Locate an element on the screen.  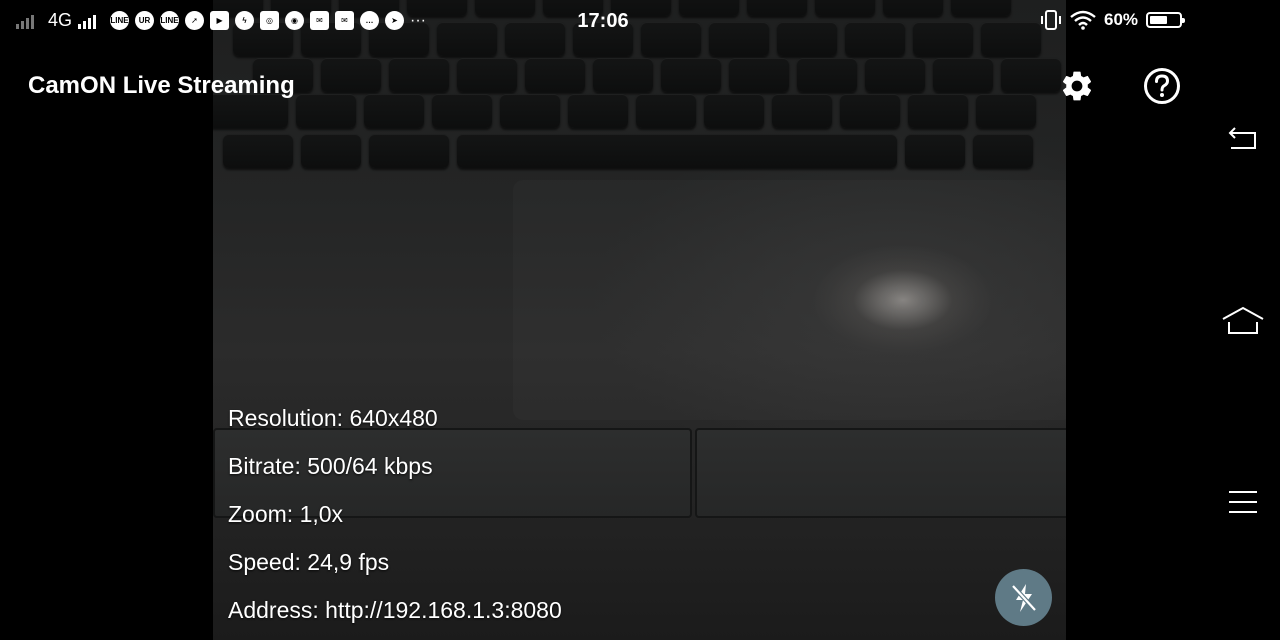
vibrate-icon is located at coordinates (1051, 20).